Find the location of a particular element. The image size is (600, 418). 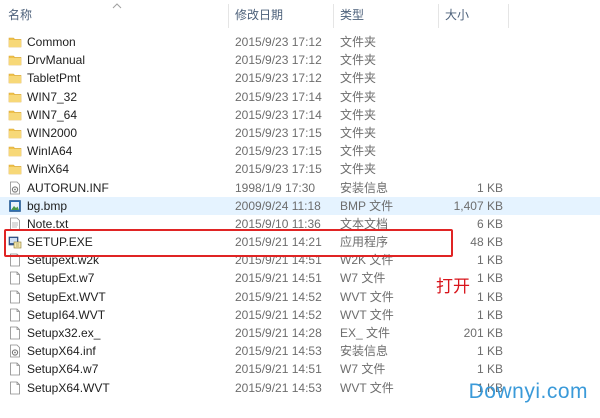

file-row: TabletPmt 2015/9/23 17:12 文件夹 is located at coordinates (300, 78).